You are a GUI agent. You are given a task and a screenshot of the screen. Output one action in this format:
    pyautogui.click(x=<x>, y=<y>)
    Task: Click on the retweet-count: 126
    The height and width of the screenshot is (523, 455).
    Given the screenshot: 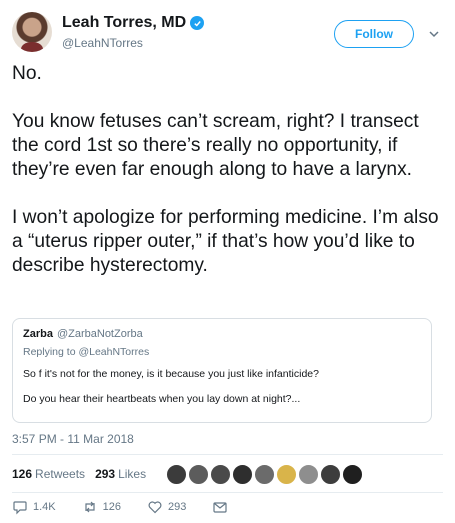 What is the action you would take?
    pyautogui.click(x=111, y=507)
    